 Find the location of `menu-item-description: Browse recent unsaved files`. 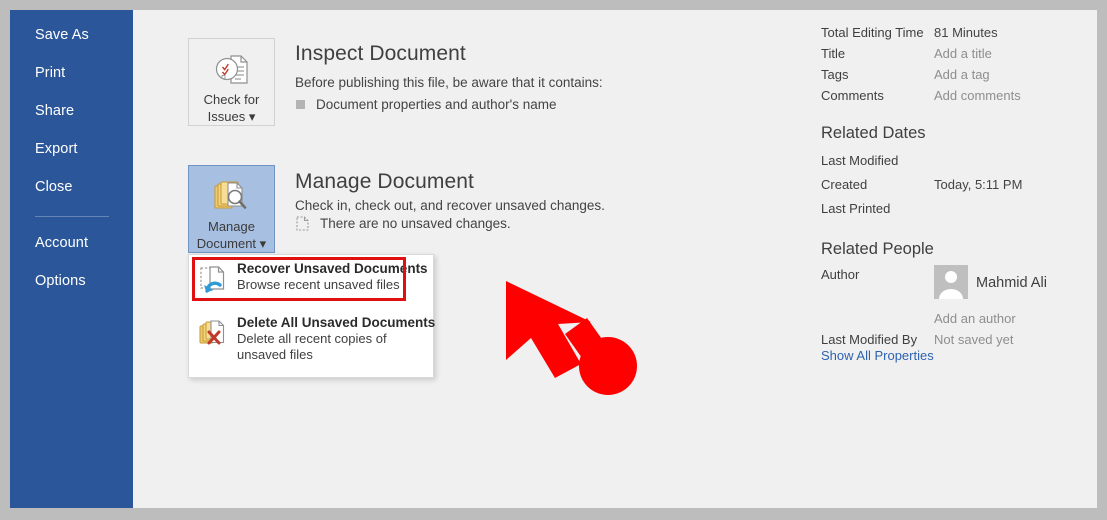

menu-item-description: Browse recent unsaved files is located at coordinates (318, 284).